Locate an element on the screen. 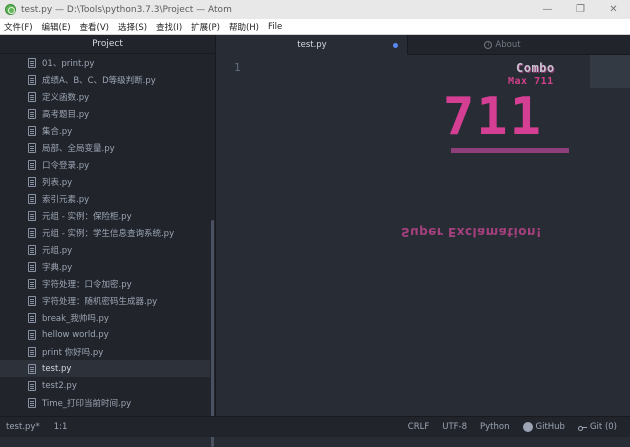 The height and width of the screenshot is (447, 630). tab-about: i About is located at coordinates (502, 45).